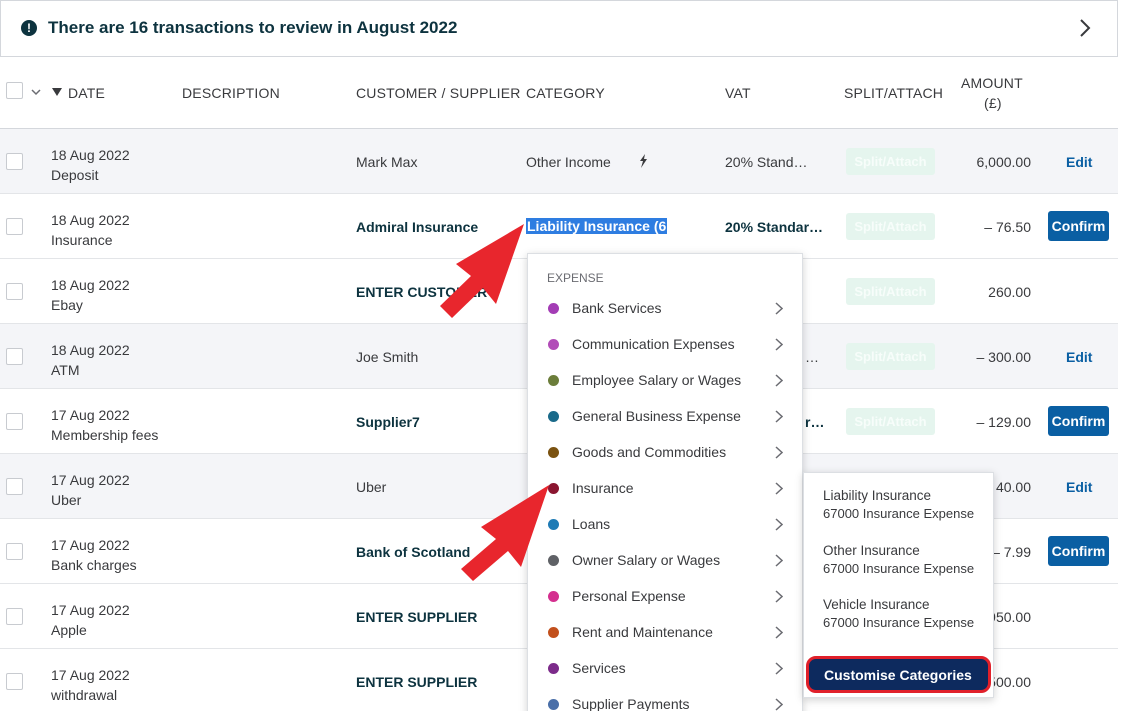 Image resolution: width=1122 pixels, height=711 pixels. What do you see at coordinates (591, 524) in the screenshot?
I see `menu-item-label: Loans` at bounding box center [591, 524].